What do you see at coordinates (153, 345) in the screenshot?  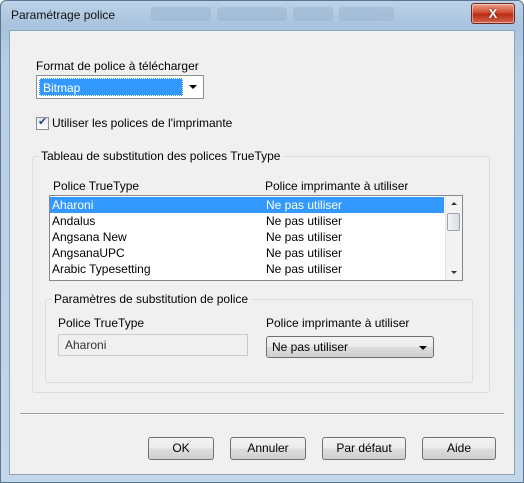 I see `truetype-font-field: Aharoni` at bounding box center [153, 345].